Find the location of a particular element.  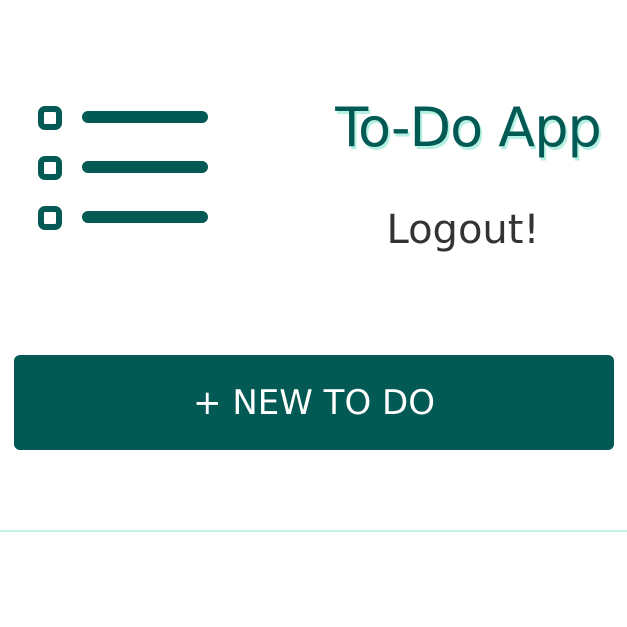

divider is located at coordinates (313, 531).